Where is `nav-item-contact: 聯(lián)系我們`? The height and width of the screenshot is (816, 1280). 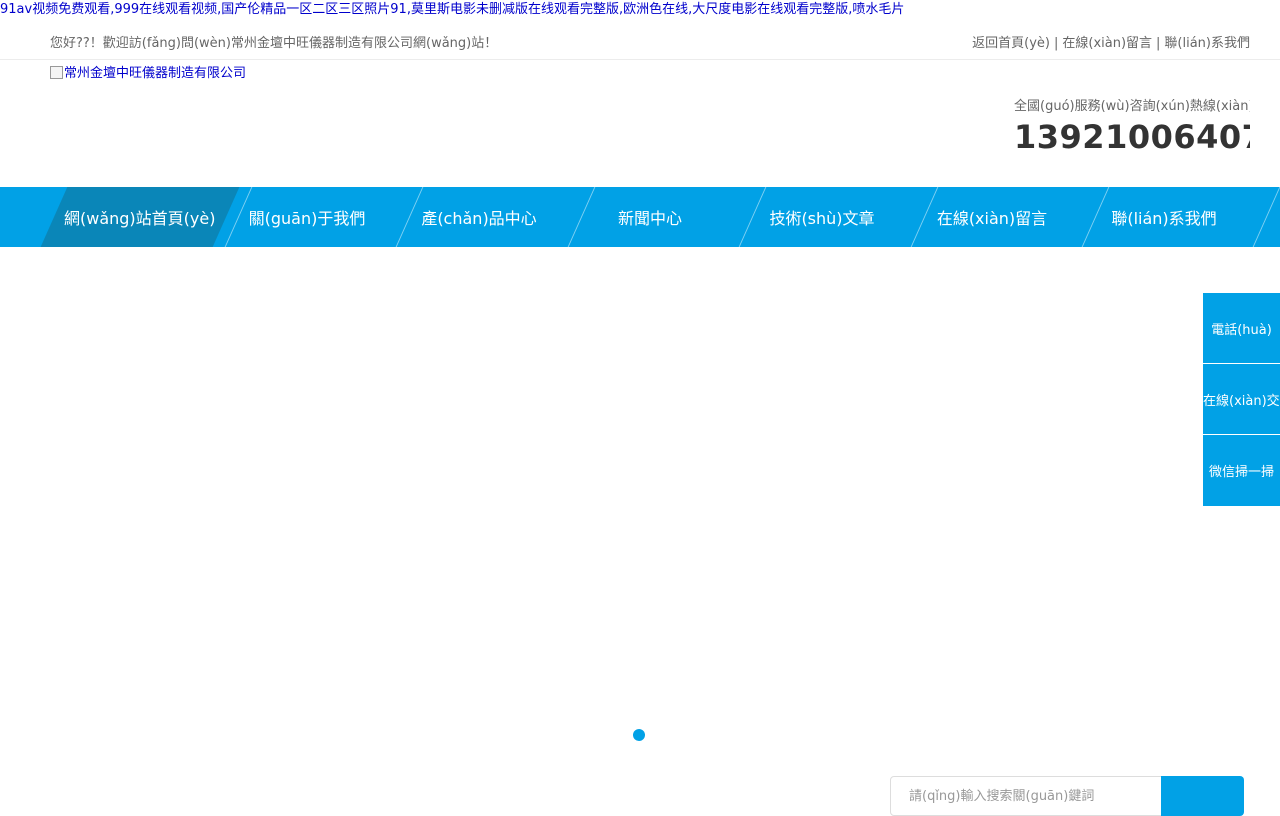 nav-item-contact: 聯(lián)系我們 is located at coordinates (1164, 217).